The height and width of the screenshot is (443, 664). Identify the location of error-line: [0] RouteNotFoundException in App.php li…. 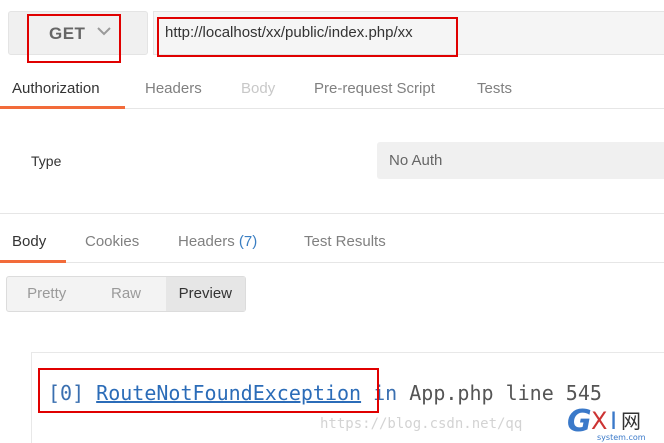
(325, 393).